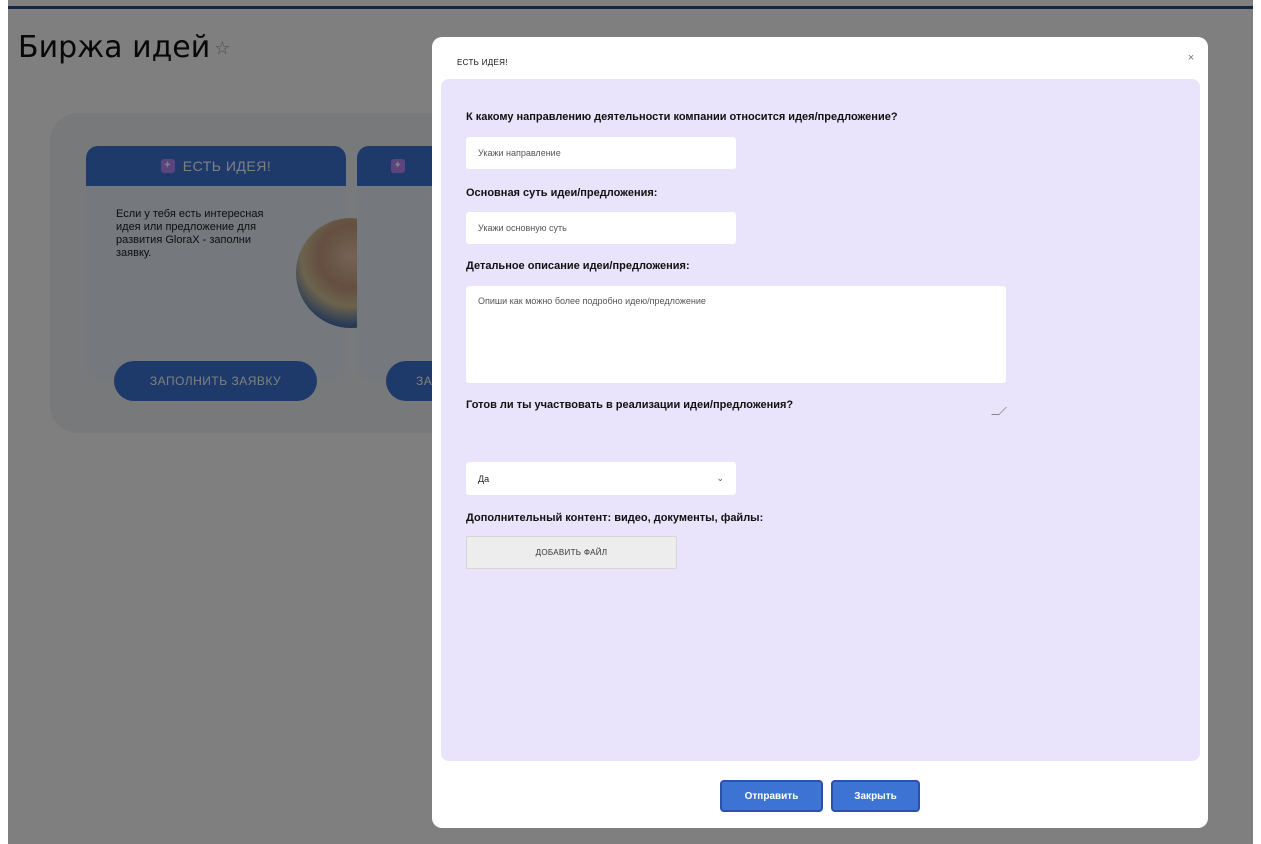  Describe the element at coordinates (571, 552) in the screenshot. I see `add-file-button: ДОБАВИТЬ ФАЙЛ` at that location.